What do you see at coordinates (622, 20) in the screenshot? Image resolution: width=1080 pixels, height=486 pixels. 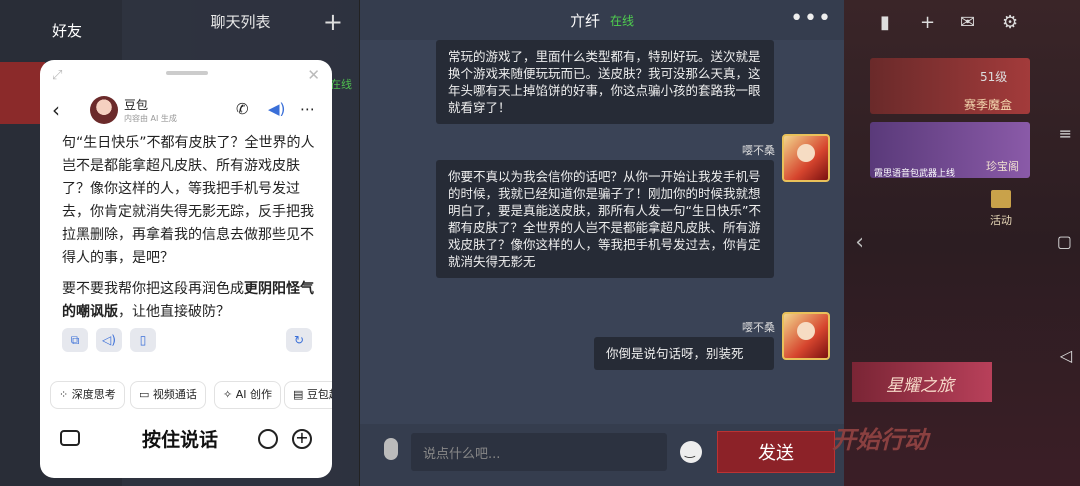 I see `peer-status: 在线` at bounding box center [622, 20].